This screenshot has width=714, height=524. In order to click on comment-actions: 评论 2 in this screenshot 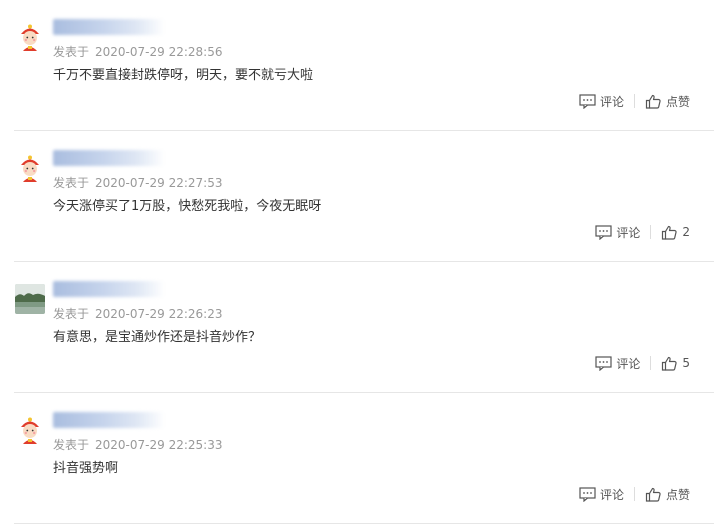, I will do `click(642, 232)`.